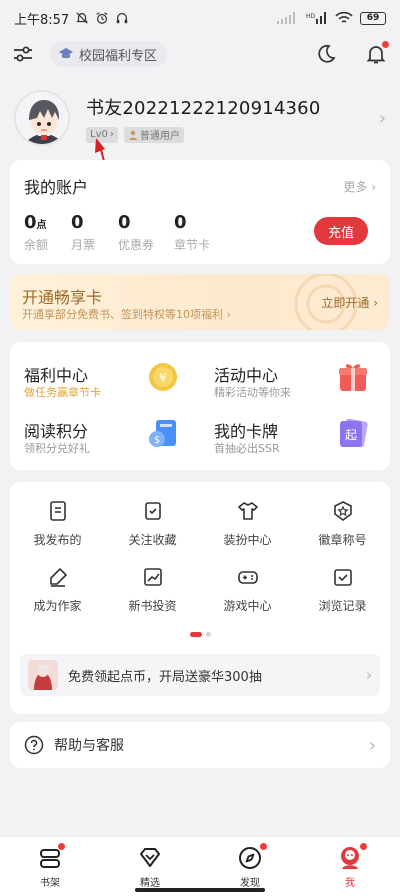 Image resolution: width=400 pixels, height=896 pixels. What do you see at coordinates (373, 18) in the screenshot?
I see `battery-icon: 69` at bounding box center [373, 18].